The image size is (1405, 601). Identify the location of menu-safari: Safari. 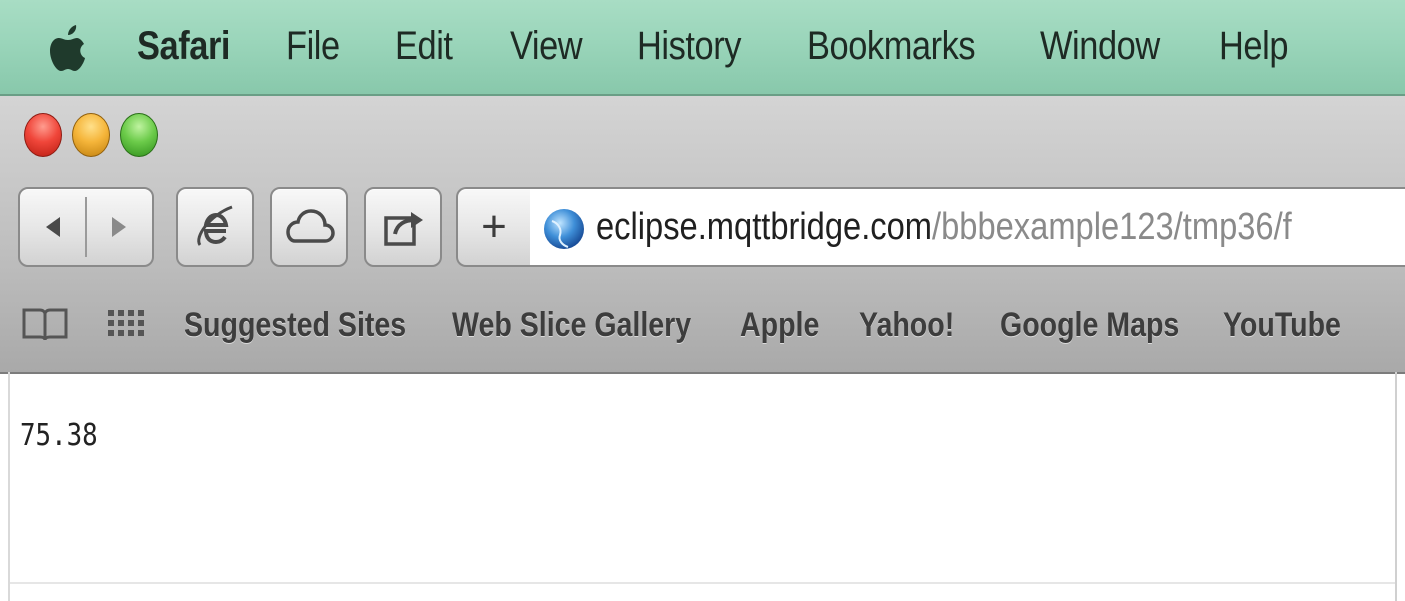
(183, 46).